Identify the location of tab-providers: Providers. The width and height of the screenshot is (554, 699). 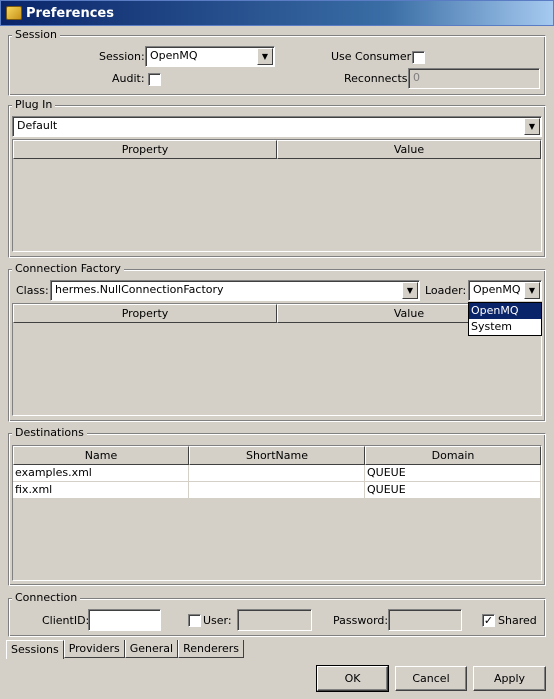
(94, 649).